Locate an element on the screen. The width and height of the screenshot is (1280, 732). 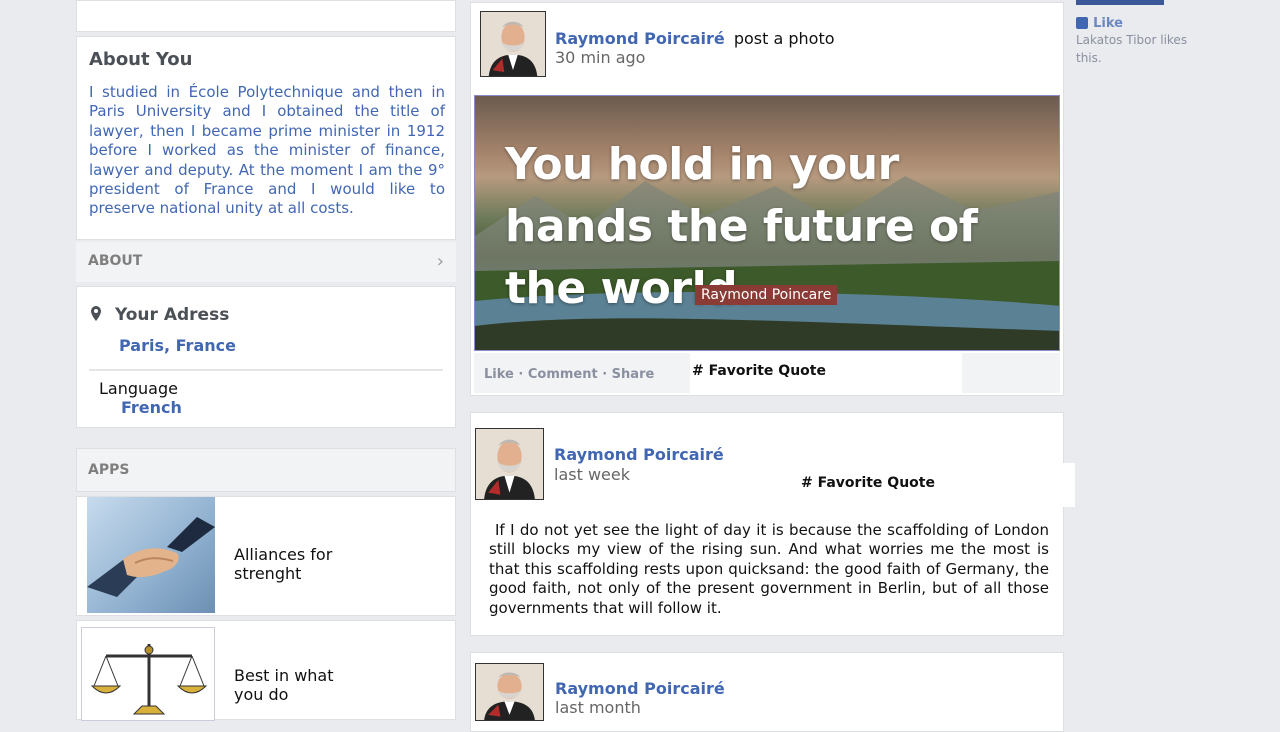
post-header: Raymond Poircairé post a photo is located at coordinates (695, 38).